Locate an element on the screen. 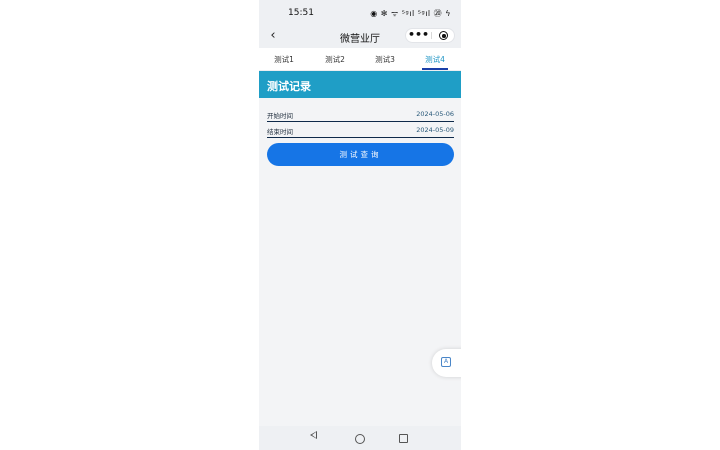  close-mini-program-button is located at coordinates (443, 35).